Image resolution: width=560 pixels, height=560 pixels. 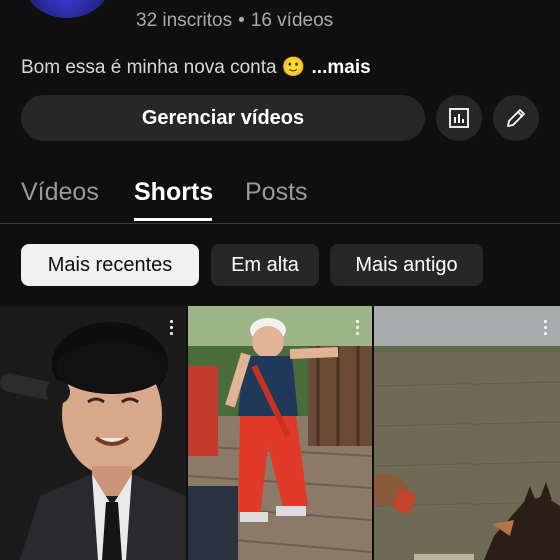 I want to click on analytics-button, so click(x=459, y=118).